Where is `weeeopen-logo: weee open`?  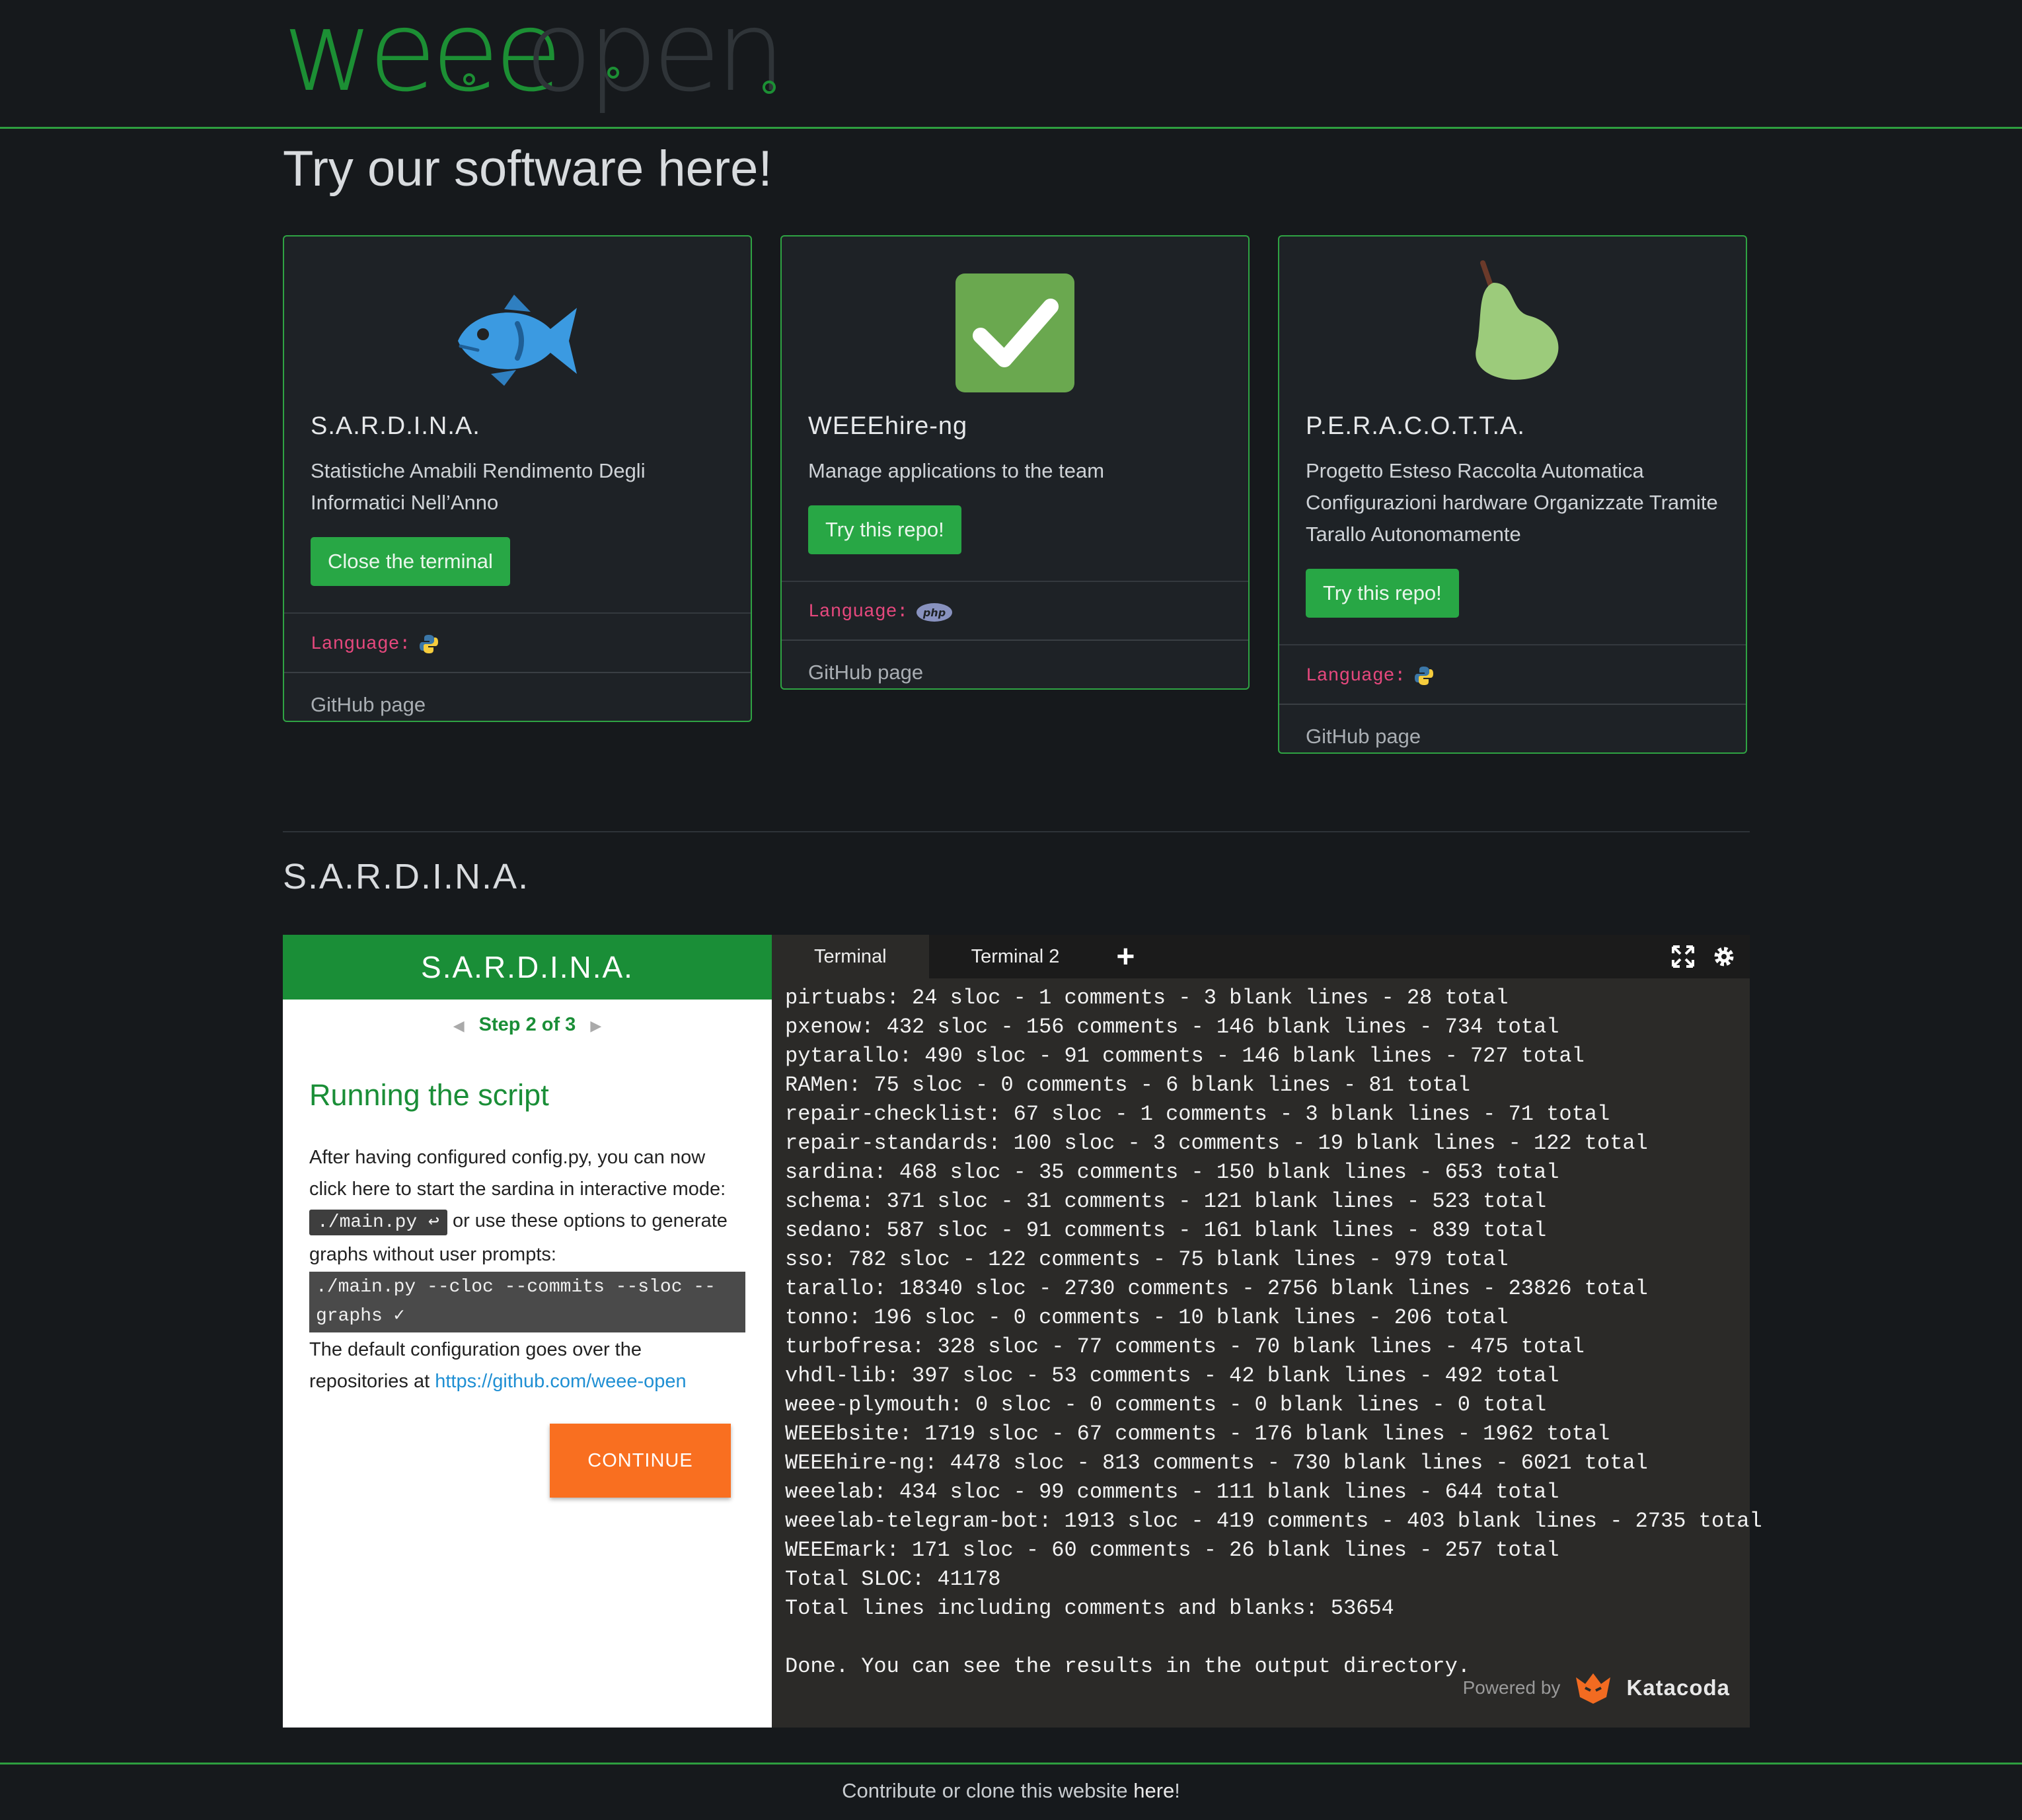 weeeopen-logo: weee open is located at coordinates (534, 63).